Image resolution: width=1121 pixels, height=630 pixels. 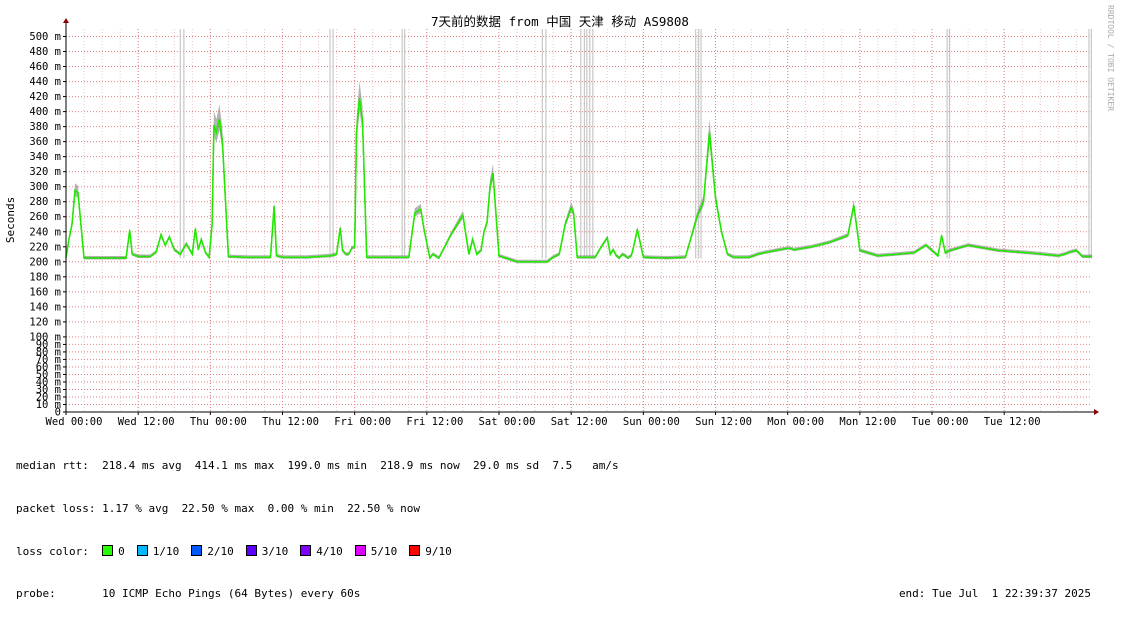 I want to click on y-axis-label: Seconds, so click(x=10, y=220).